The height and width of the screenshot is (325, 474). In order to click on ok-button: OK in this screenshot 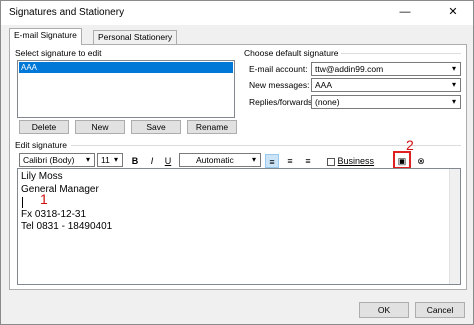, I will do `click(384, 310)`.